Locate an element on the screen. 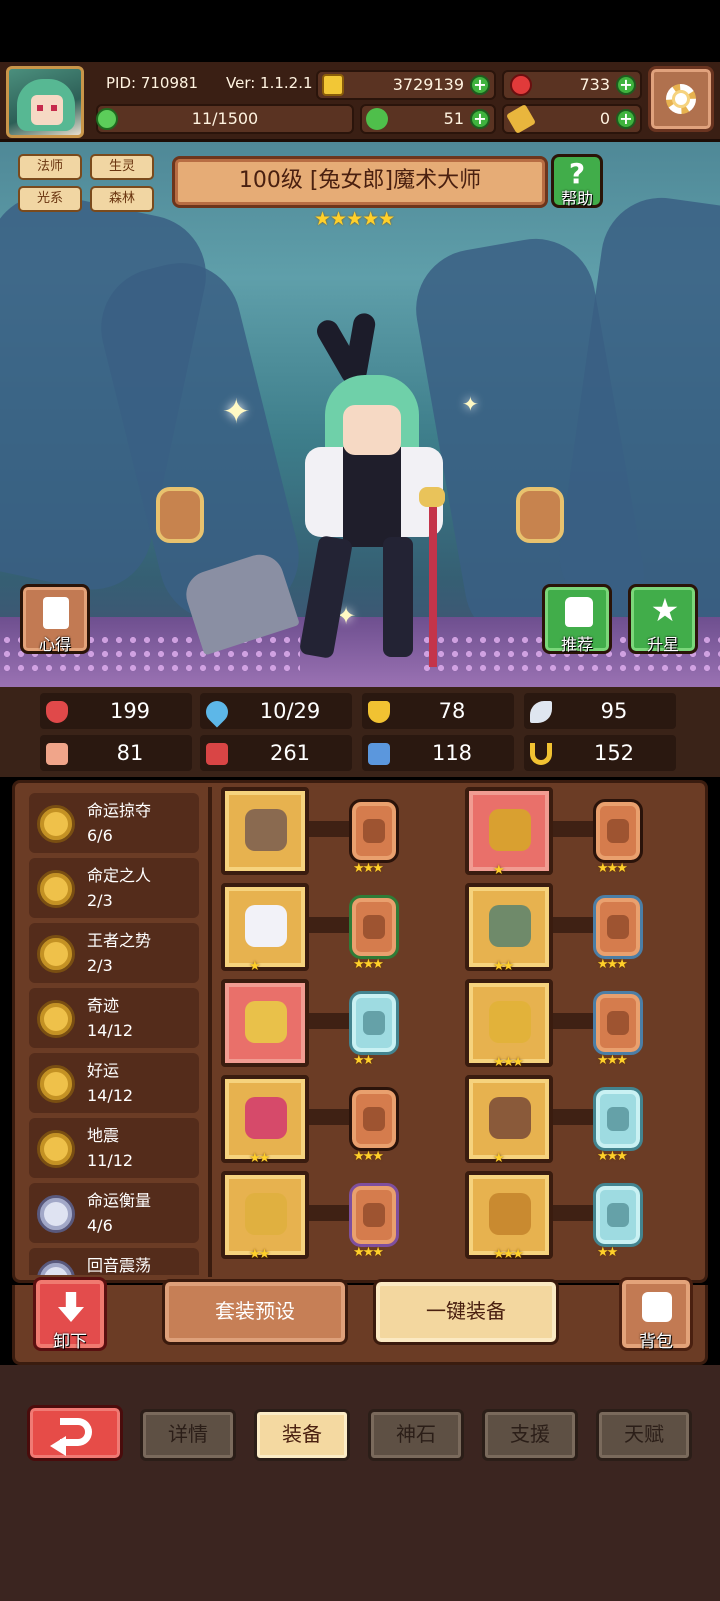  skill-name: 地震 is located at coordinates (103, 1135).